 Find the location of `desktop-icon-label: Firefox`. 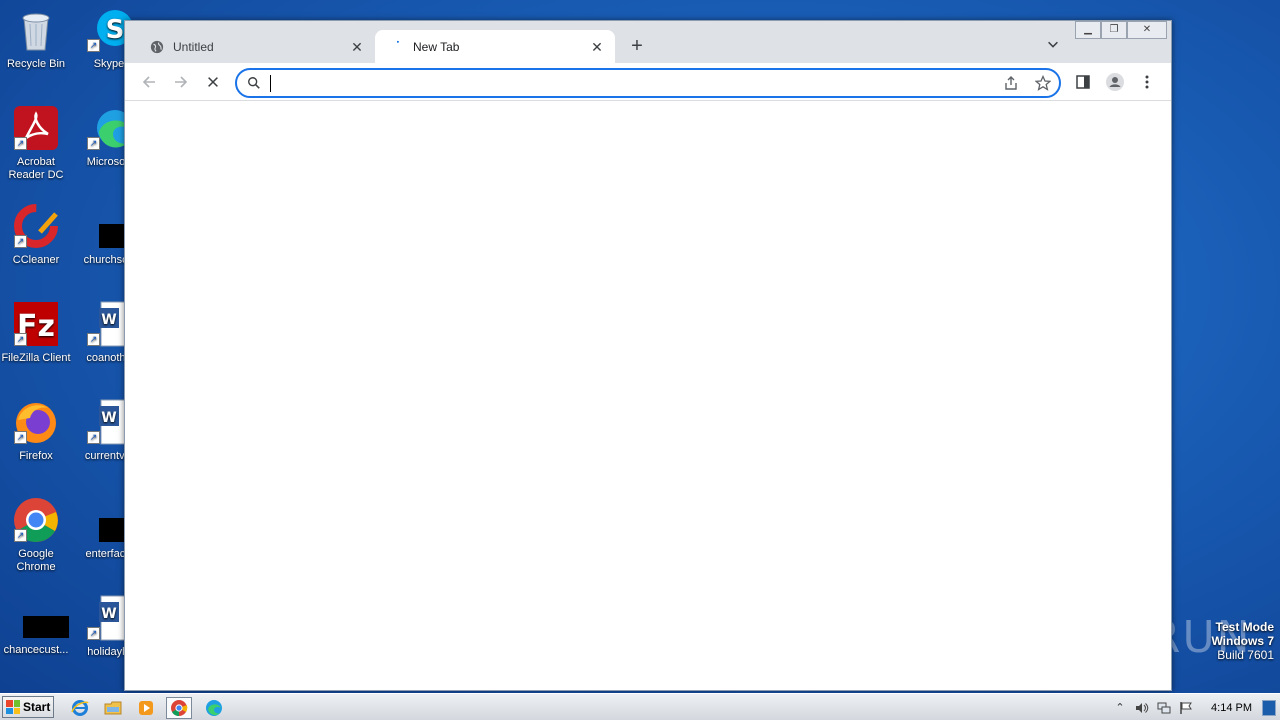

desktop-icon-label: Firefox is located at coordinates (36, 456).